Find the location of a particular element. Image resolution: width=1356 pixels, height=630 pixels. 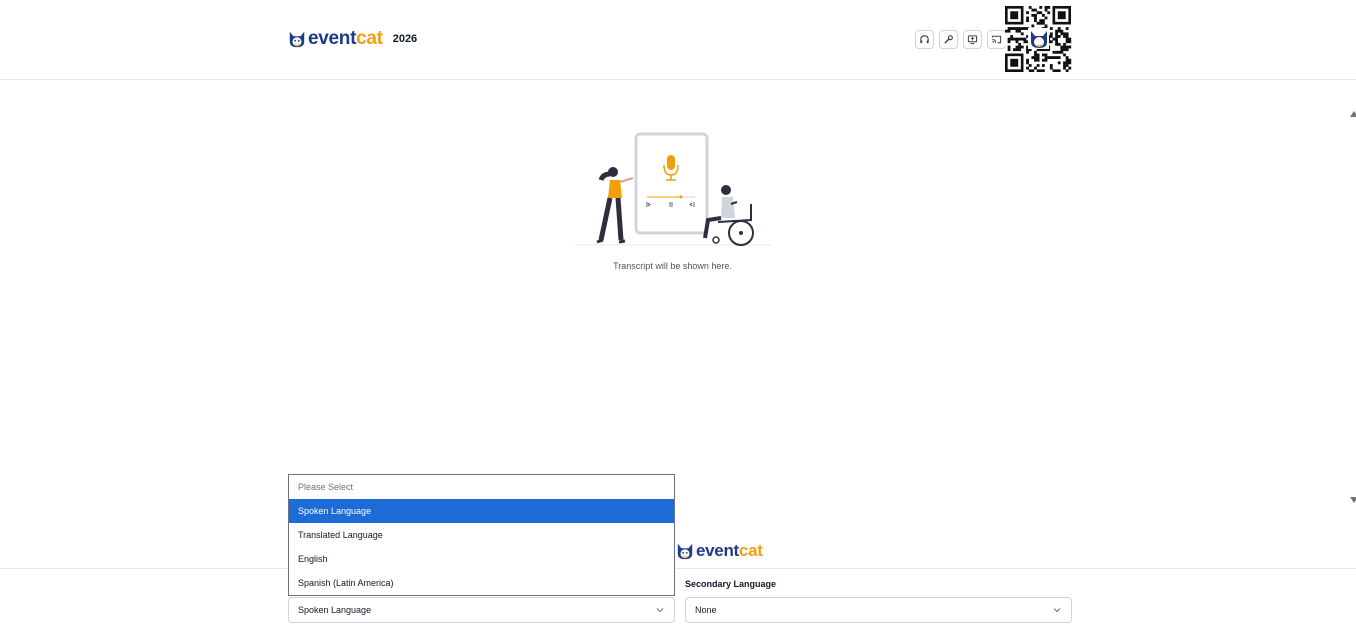

dropdown-option: Spoken Language is located at coordinates (481, 511).